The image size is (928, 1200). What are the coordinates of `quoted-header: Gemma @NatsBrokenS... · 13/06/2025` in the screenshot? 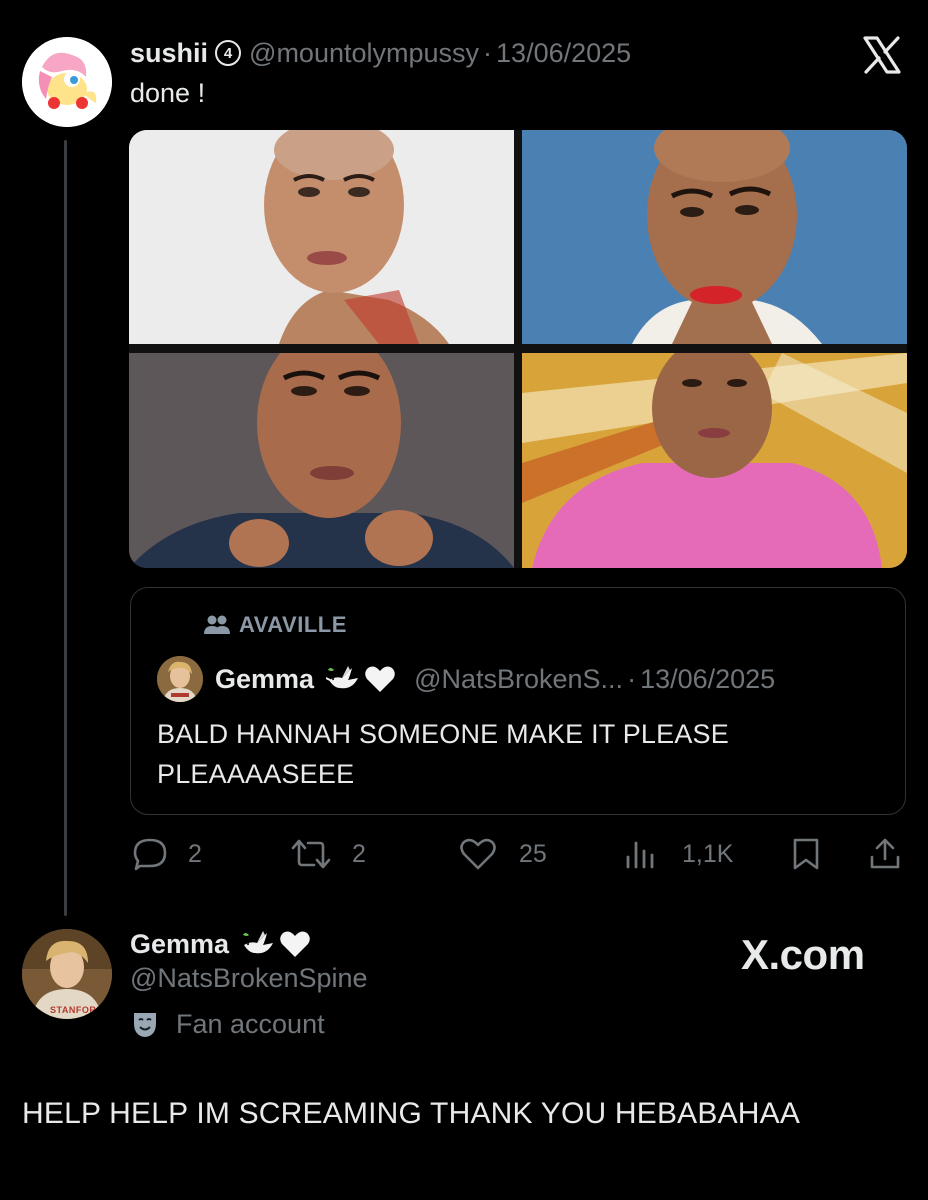 It's located at (495, 679).